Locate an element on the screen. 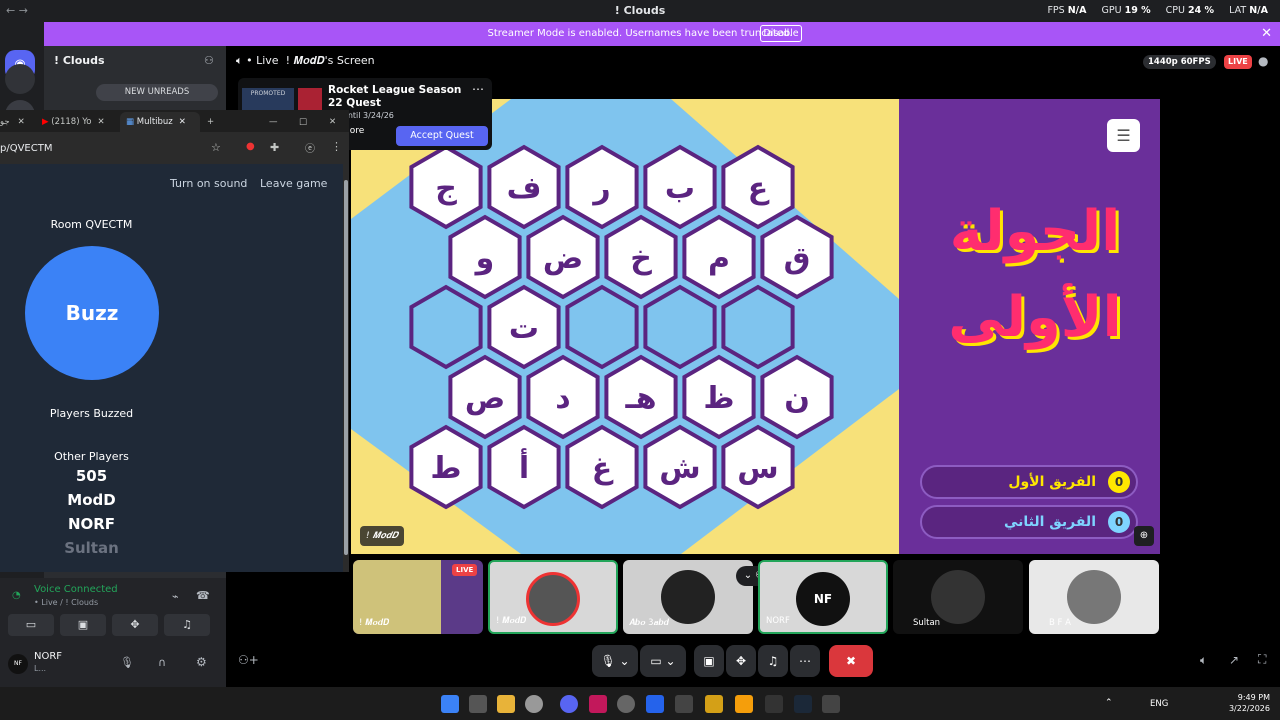 The width and height of the screenshot is (1280, 720). new-tab-icon: + is located at coordinates (210, 122).